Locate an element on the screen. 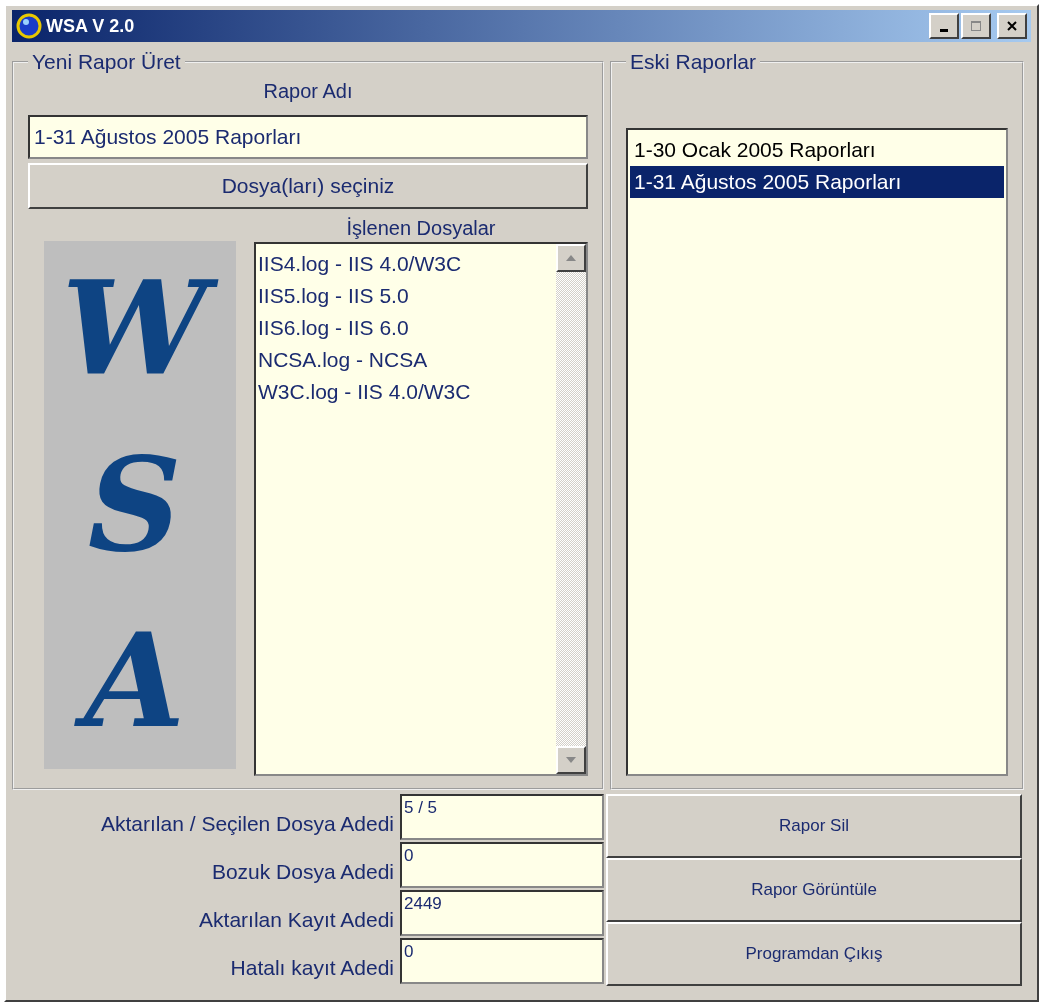  scroll-down-button is located at coordinates (571, 760).